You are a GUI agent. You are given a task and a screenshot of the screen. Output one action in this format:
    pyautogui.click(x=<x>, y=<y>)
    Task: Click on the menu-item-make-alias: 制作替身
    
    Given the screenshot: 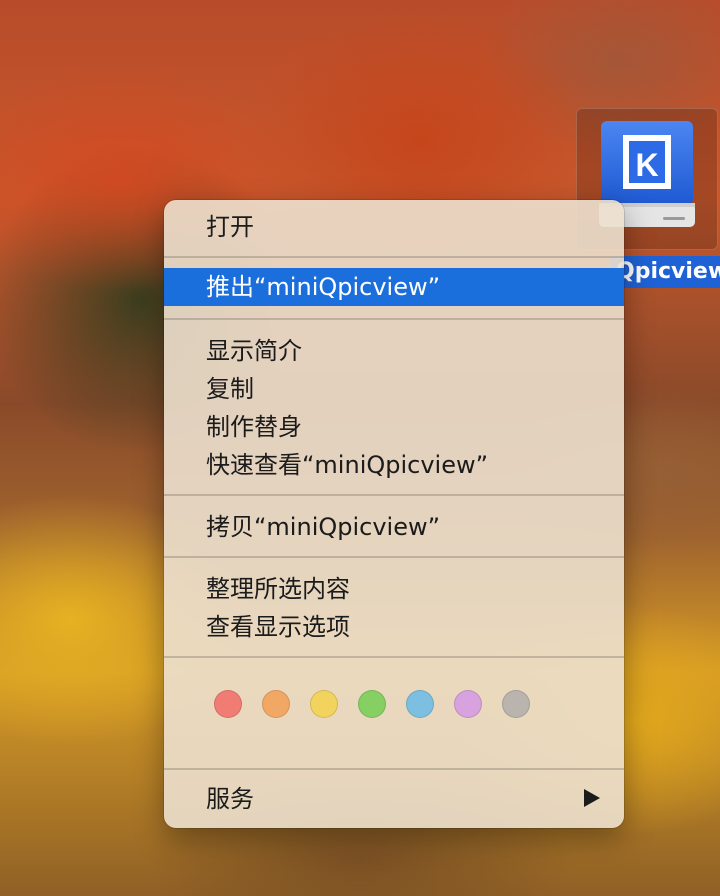 What is the action you would take?
    pyautogui.click(x=394, y=427)
    